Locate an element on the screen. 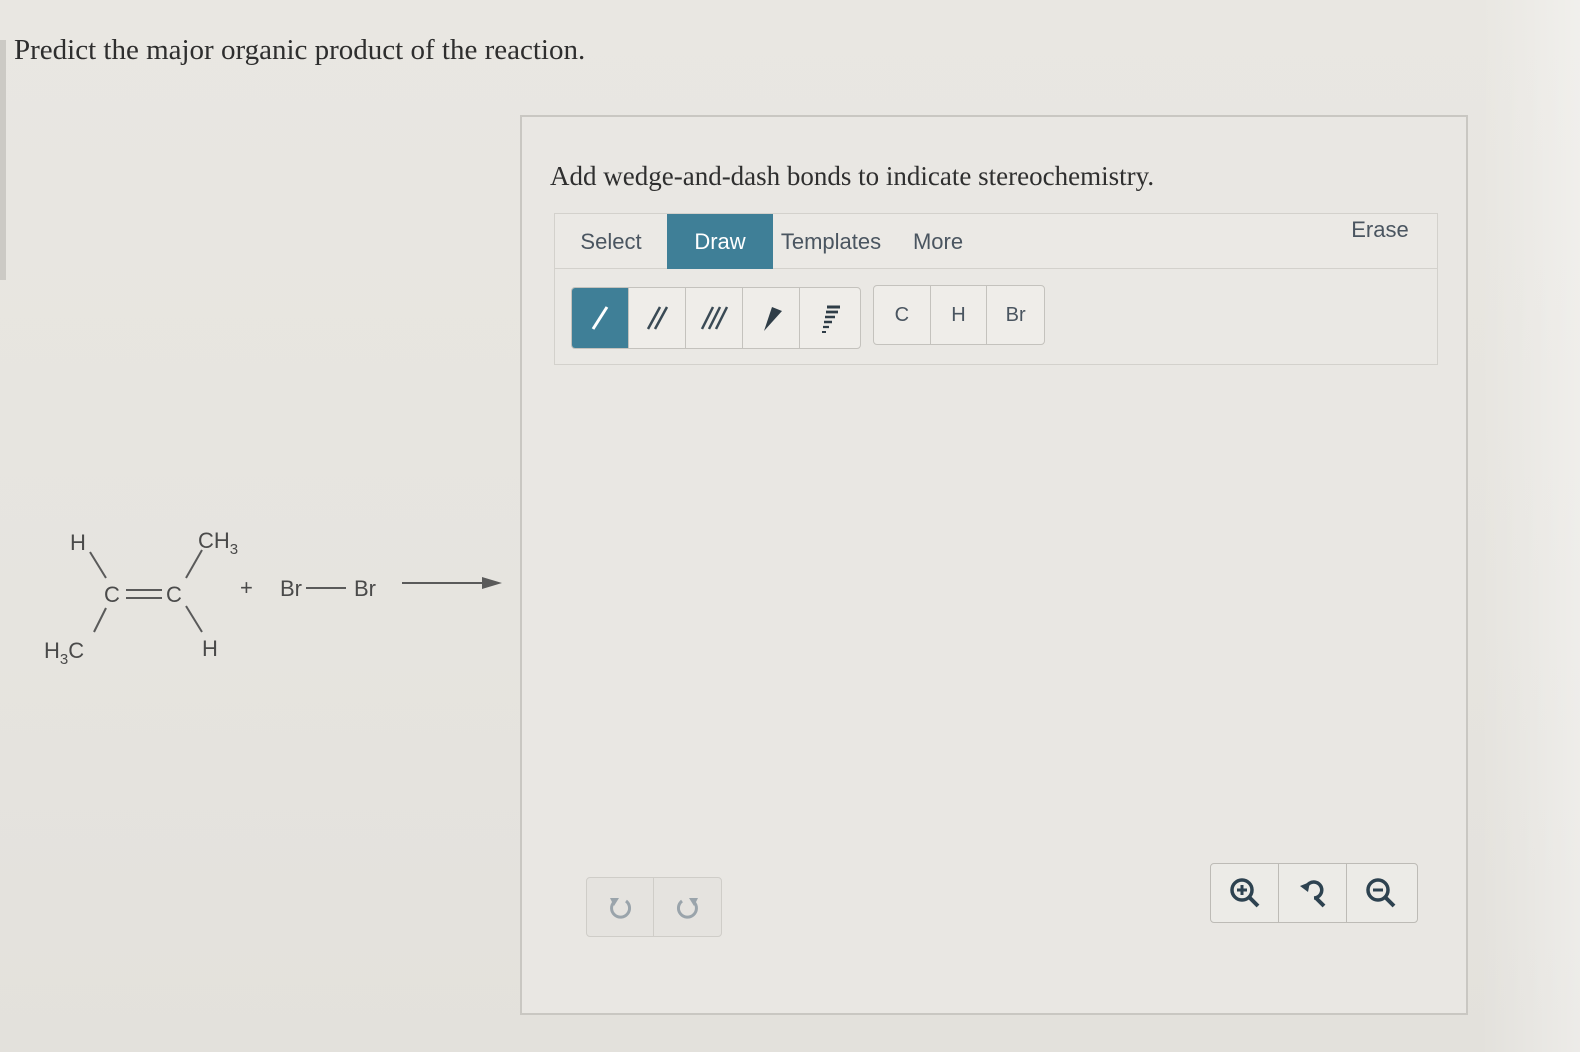  redo-button is located at coordinates (687, 907).